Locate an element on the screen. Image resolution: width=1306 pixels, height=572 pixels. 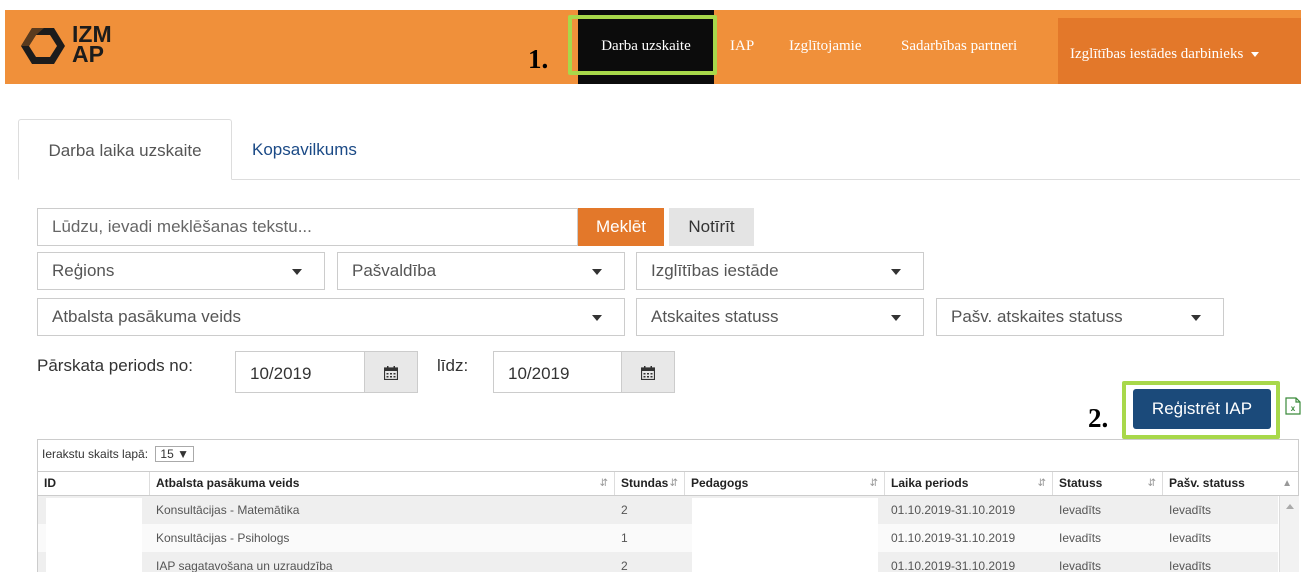
svg-text: x is located at coordinates (1293, 408).